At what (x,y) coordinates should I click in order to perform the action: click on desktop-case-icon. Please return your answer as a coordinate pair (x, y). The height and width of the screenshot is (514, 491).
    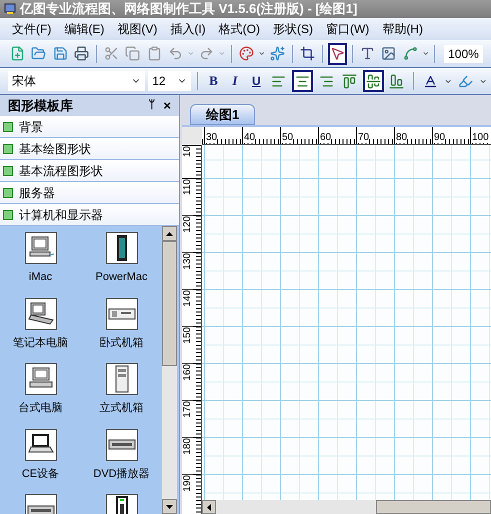
    Looking at the image, I should click on (121, 314).